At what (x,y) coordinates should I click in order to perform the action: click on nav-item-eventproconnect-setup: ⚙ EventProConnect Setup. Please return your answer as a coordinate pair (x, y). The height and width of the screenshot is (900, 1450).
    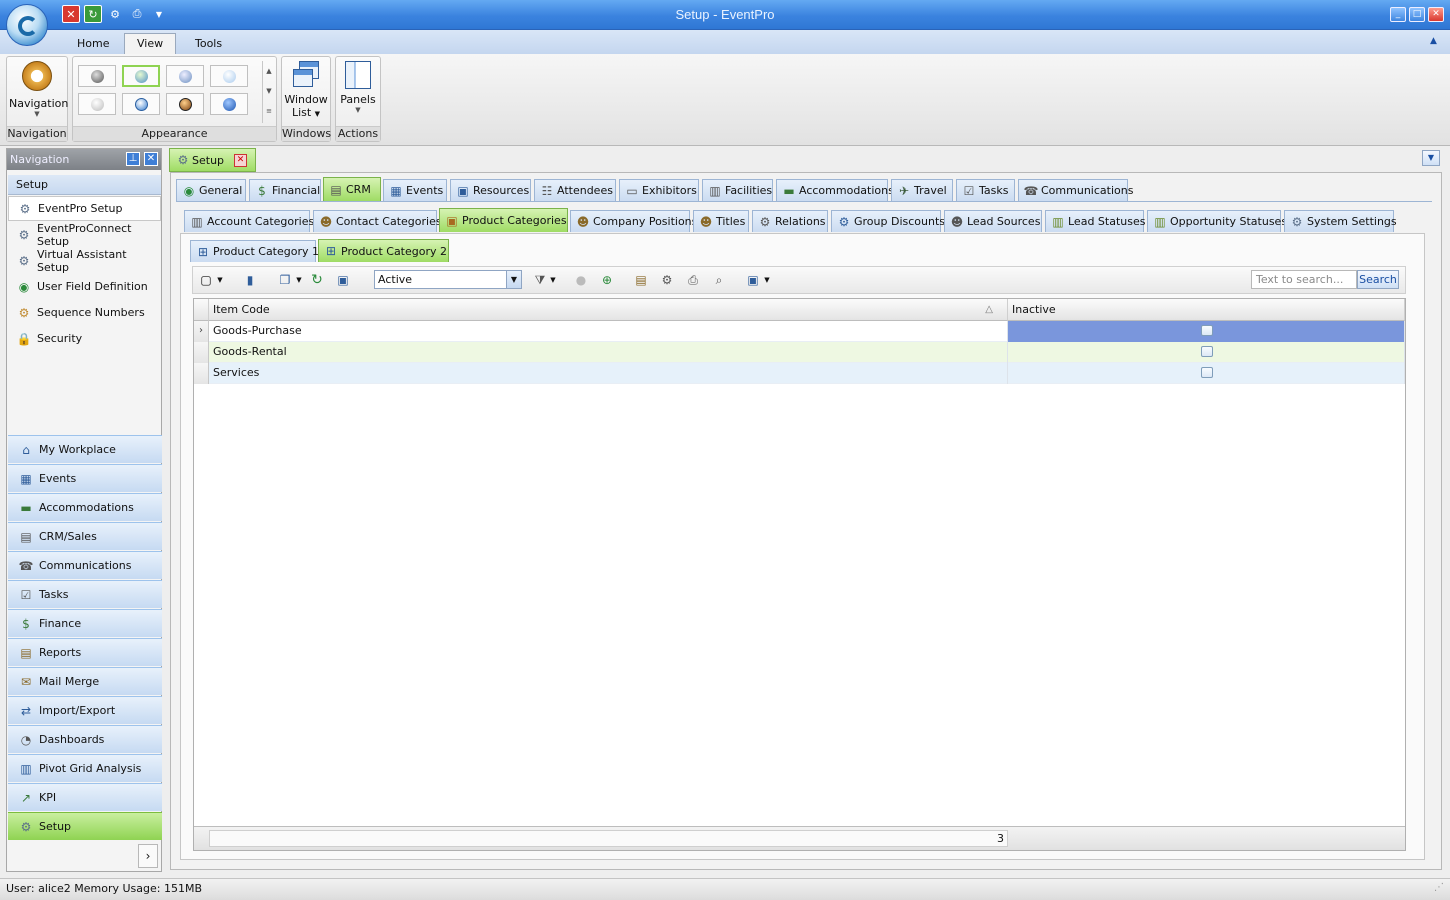
    Looking at the image, I should click on (84, 235).